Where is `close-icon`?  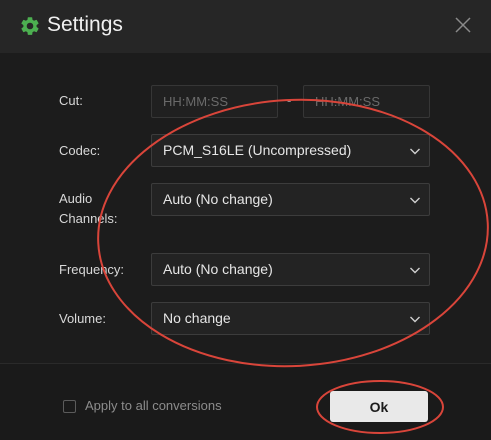 close-icon is located at coordinates (463, 25).